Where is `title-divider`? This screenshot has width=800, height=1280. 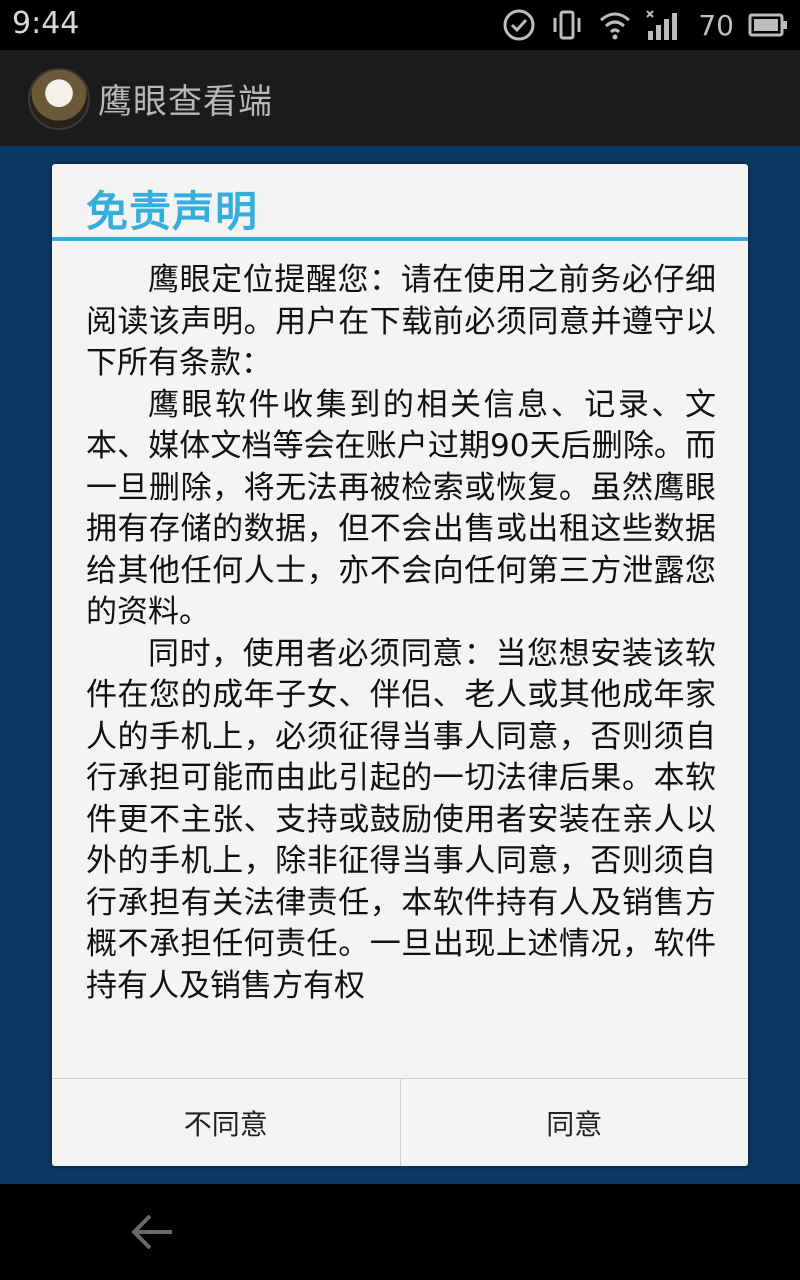 title-divider is located at coordinates (400, 239).